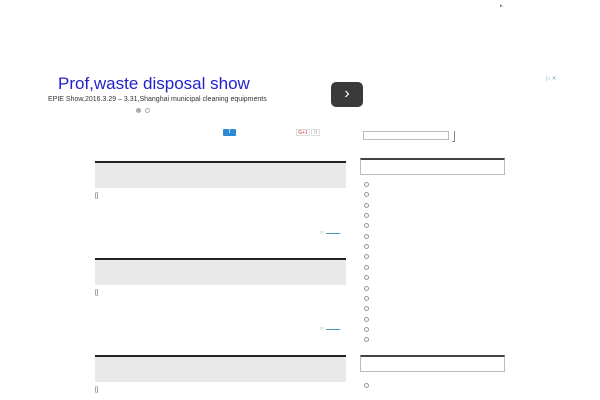 The width and height of the screenshot is (600, 400). Describe the element at coordinates (453, 136) in the screenshot. I see `search-button` at that location.